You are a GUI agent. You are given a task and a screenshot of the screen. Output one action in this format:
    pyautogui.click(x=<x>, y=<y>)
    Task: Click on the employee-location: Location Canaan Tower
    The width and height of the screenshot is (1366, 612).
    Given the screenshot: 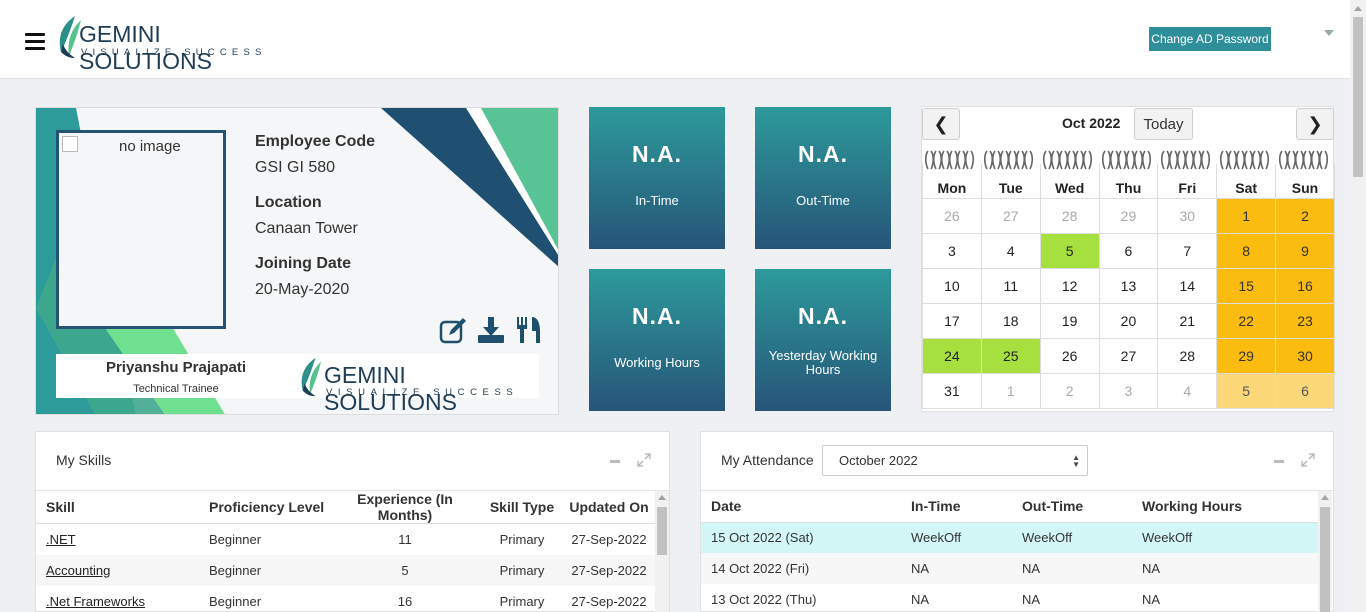 What is the action you would take?
    pyautogui.click(x=306, y=216)
    